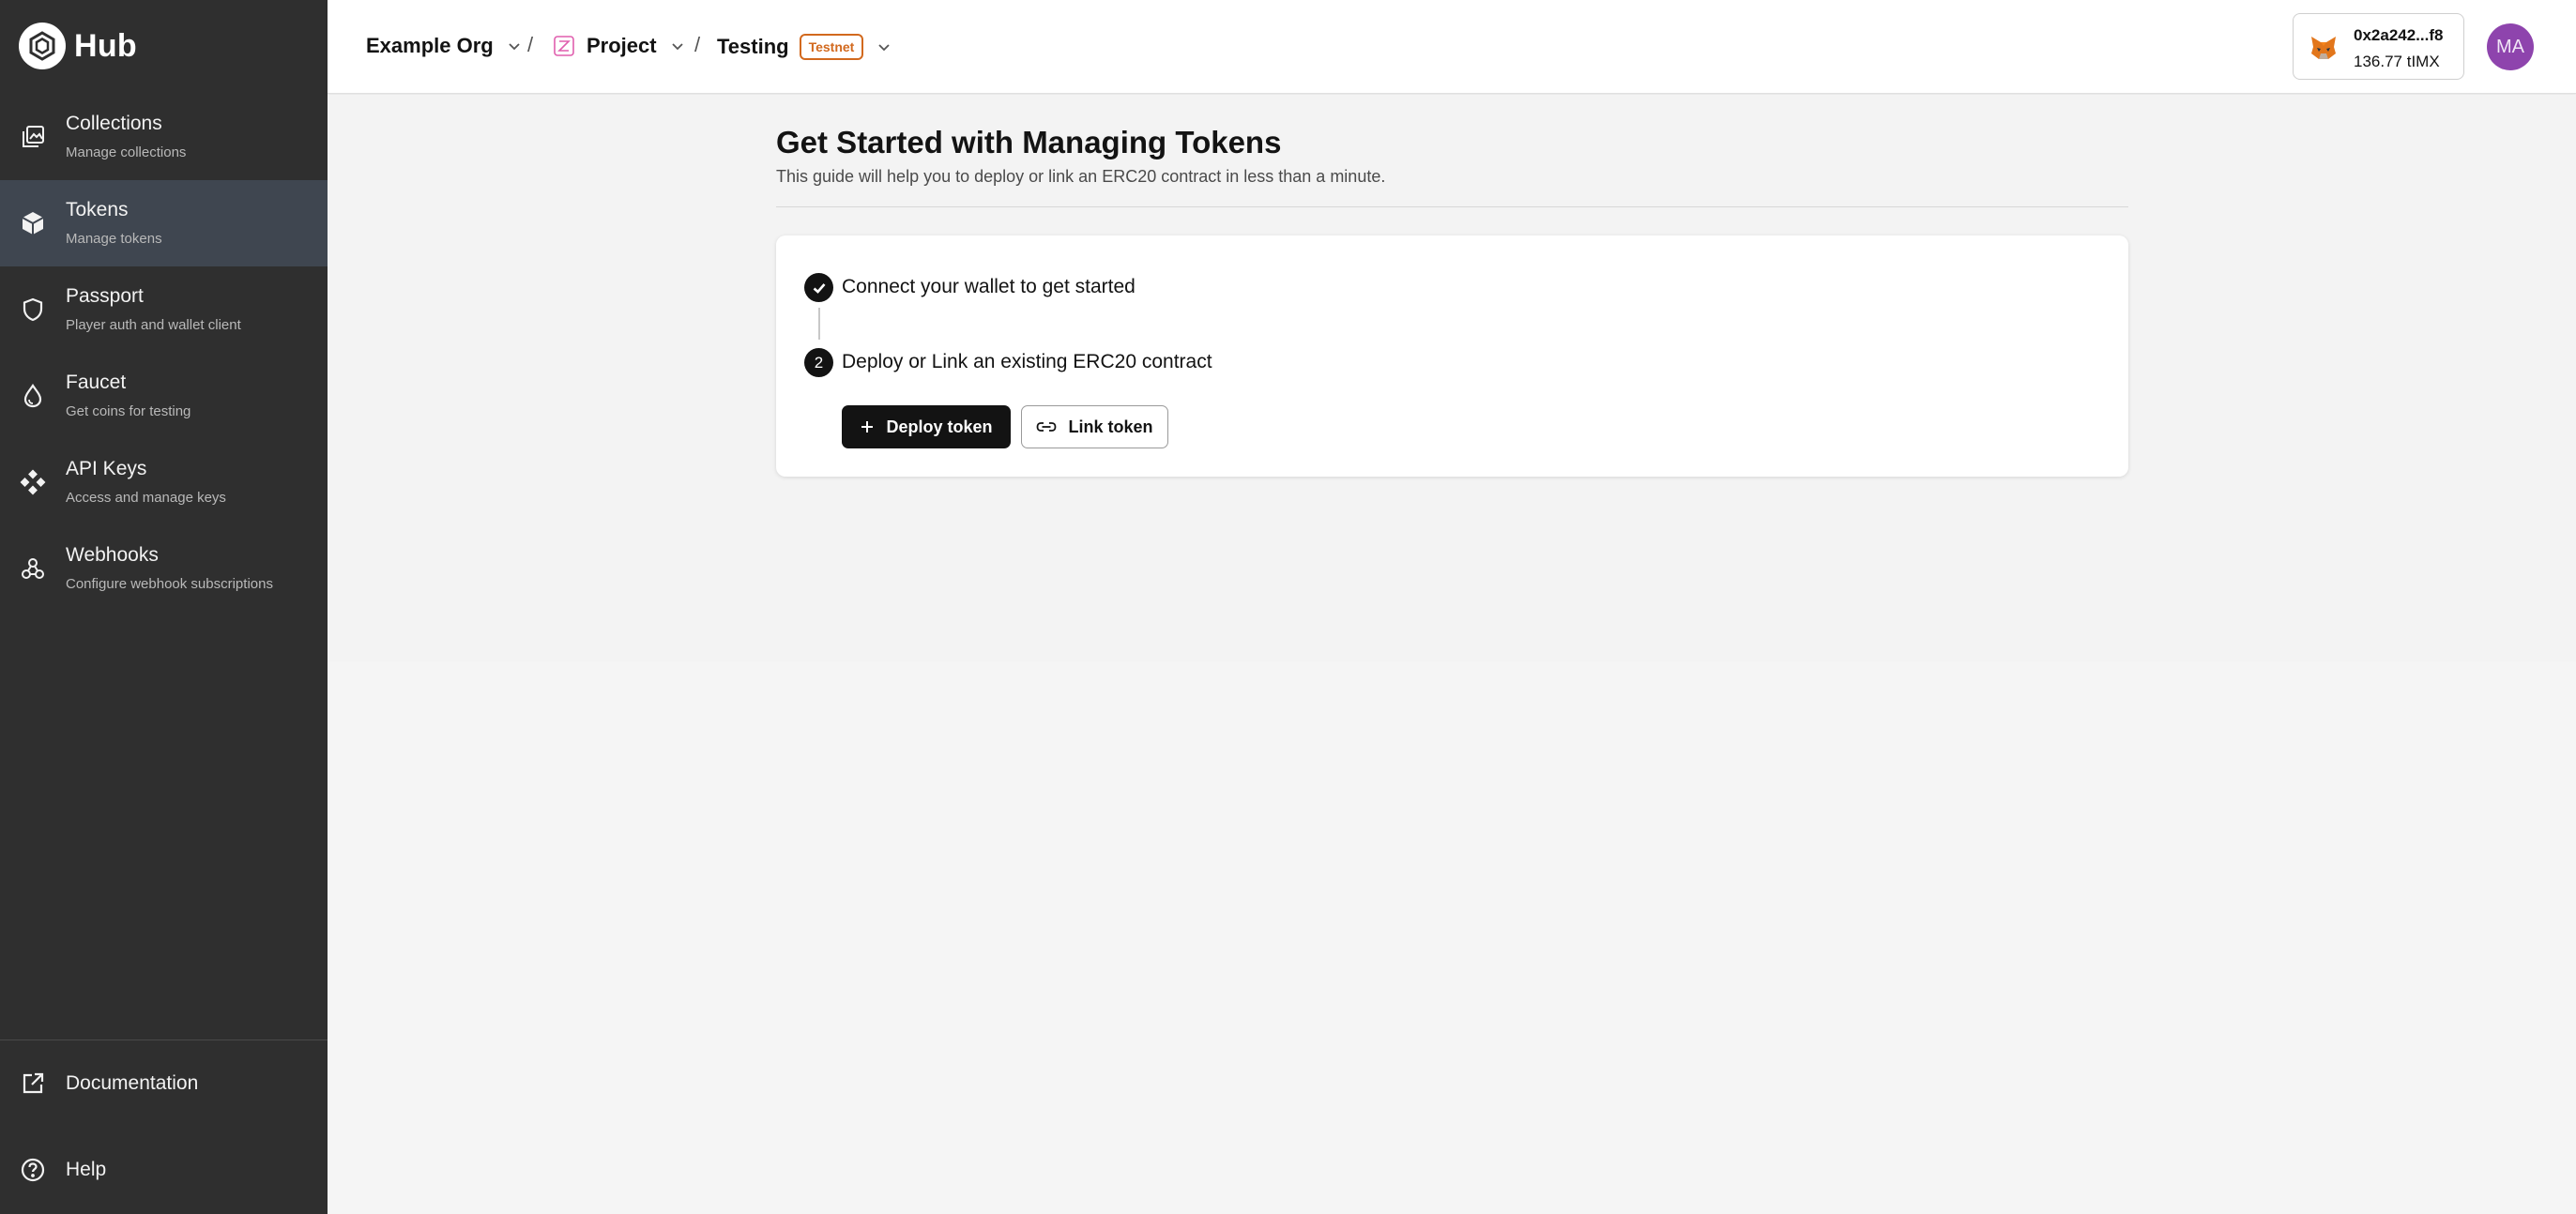 The height and width of the screenshot is (1214, 2576). What do you see at coordinates (33, 223) in the screenshot?
I see `cube-icon` at bounding box center [33, 223].